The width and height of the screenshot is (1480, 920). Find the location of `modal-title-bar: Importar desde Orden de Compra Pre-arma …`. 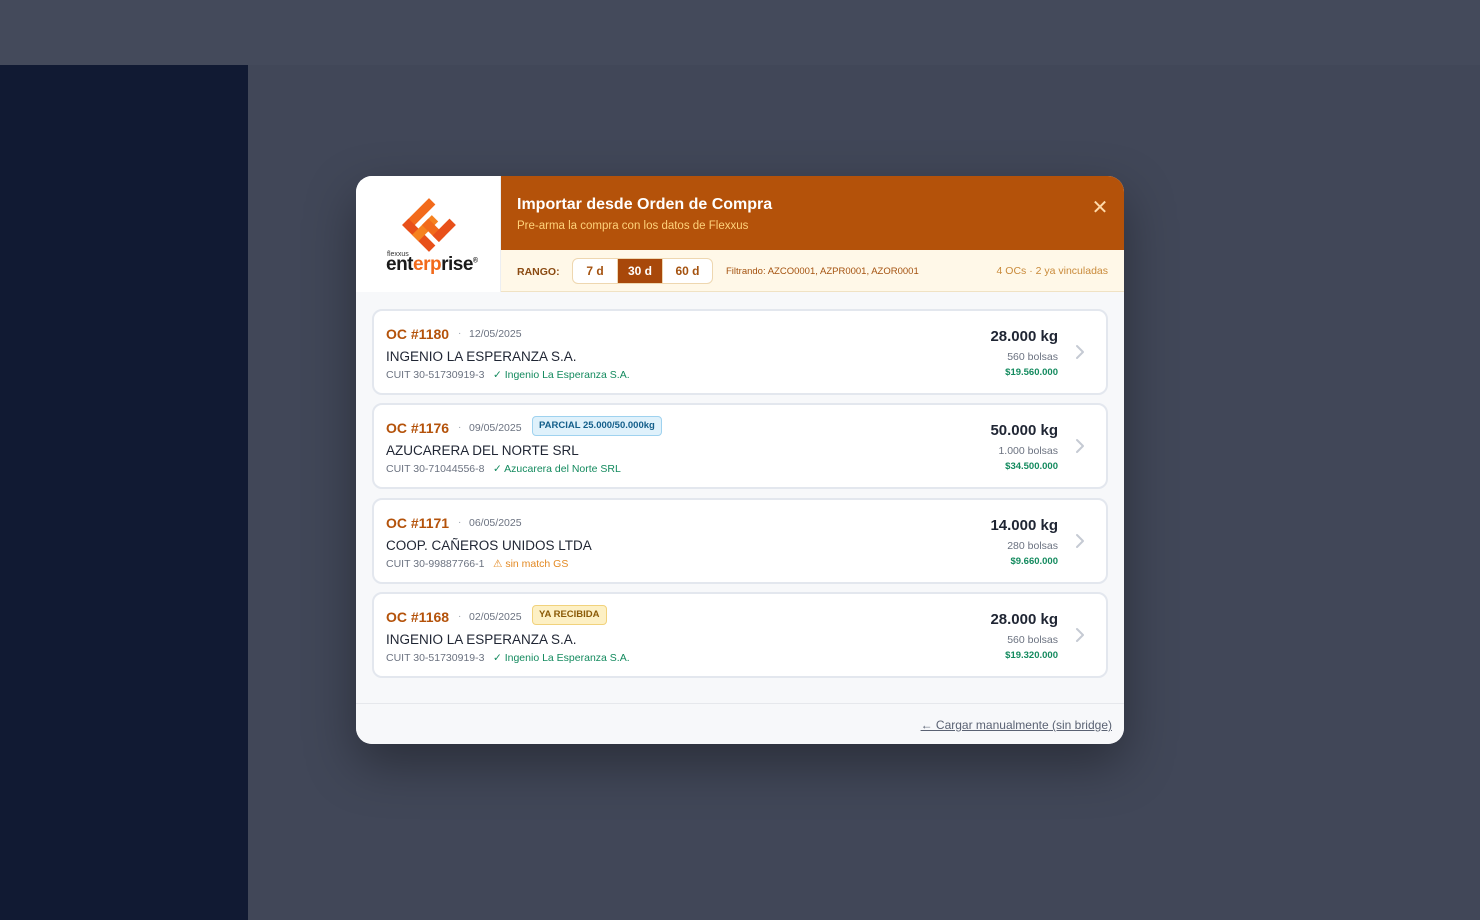

modal-title-bar: Importar desde Orden de Compra Pre-arma … is located at coordinates (812, 213).